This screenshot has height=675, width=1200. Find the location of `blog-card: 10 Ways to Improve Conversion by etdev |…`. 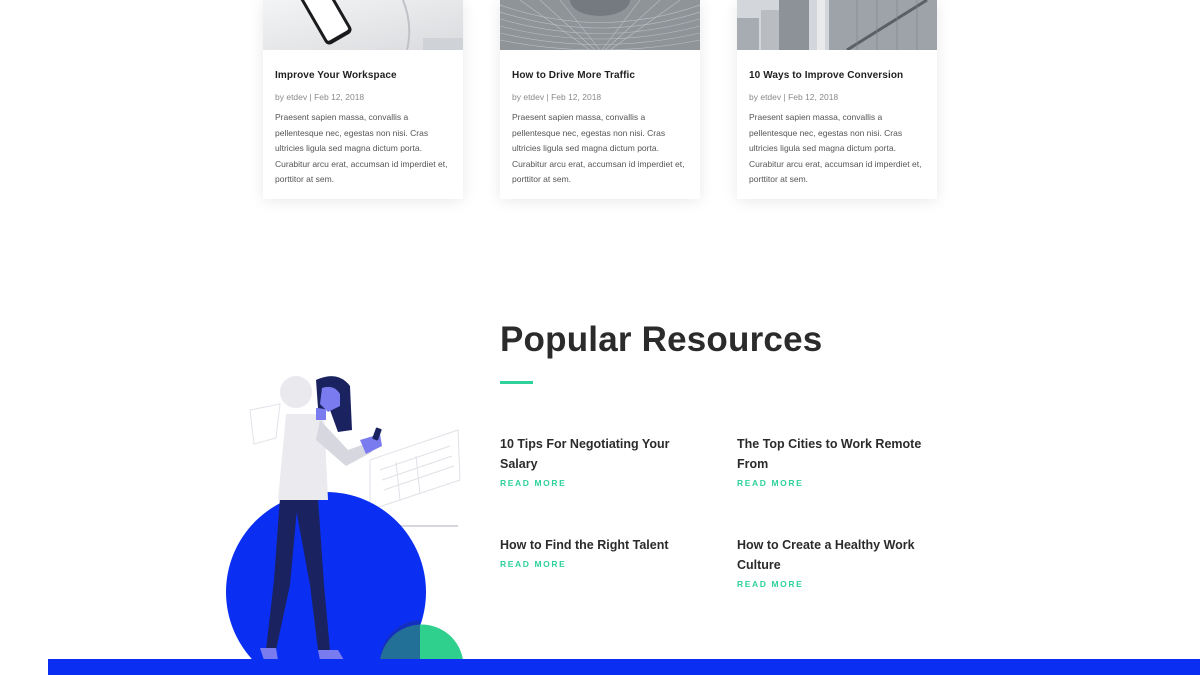

blog-card: 10 Ways to Improve Conversion by etdev |… is located at coordinates (837, 99).